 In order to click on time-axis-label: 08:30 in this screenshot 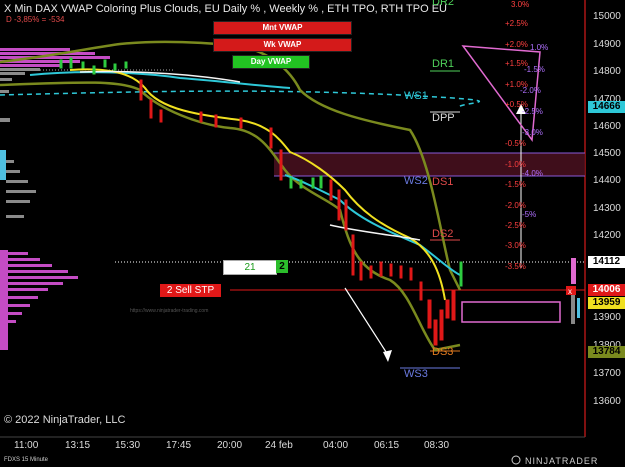, I will do `click(437, 445)`.